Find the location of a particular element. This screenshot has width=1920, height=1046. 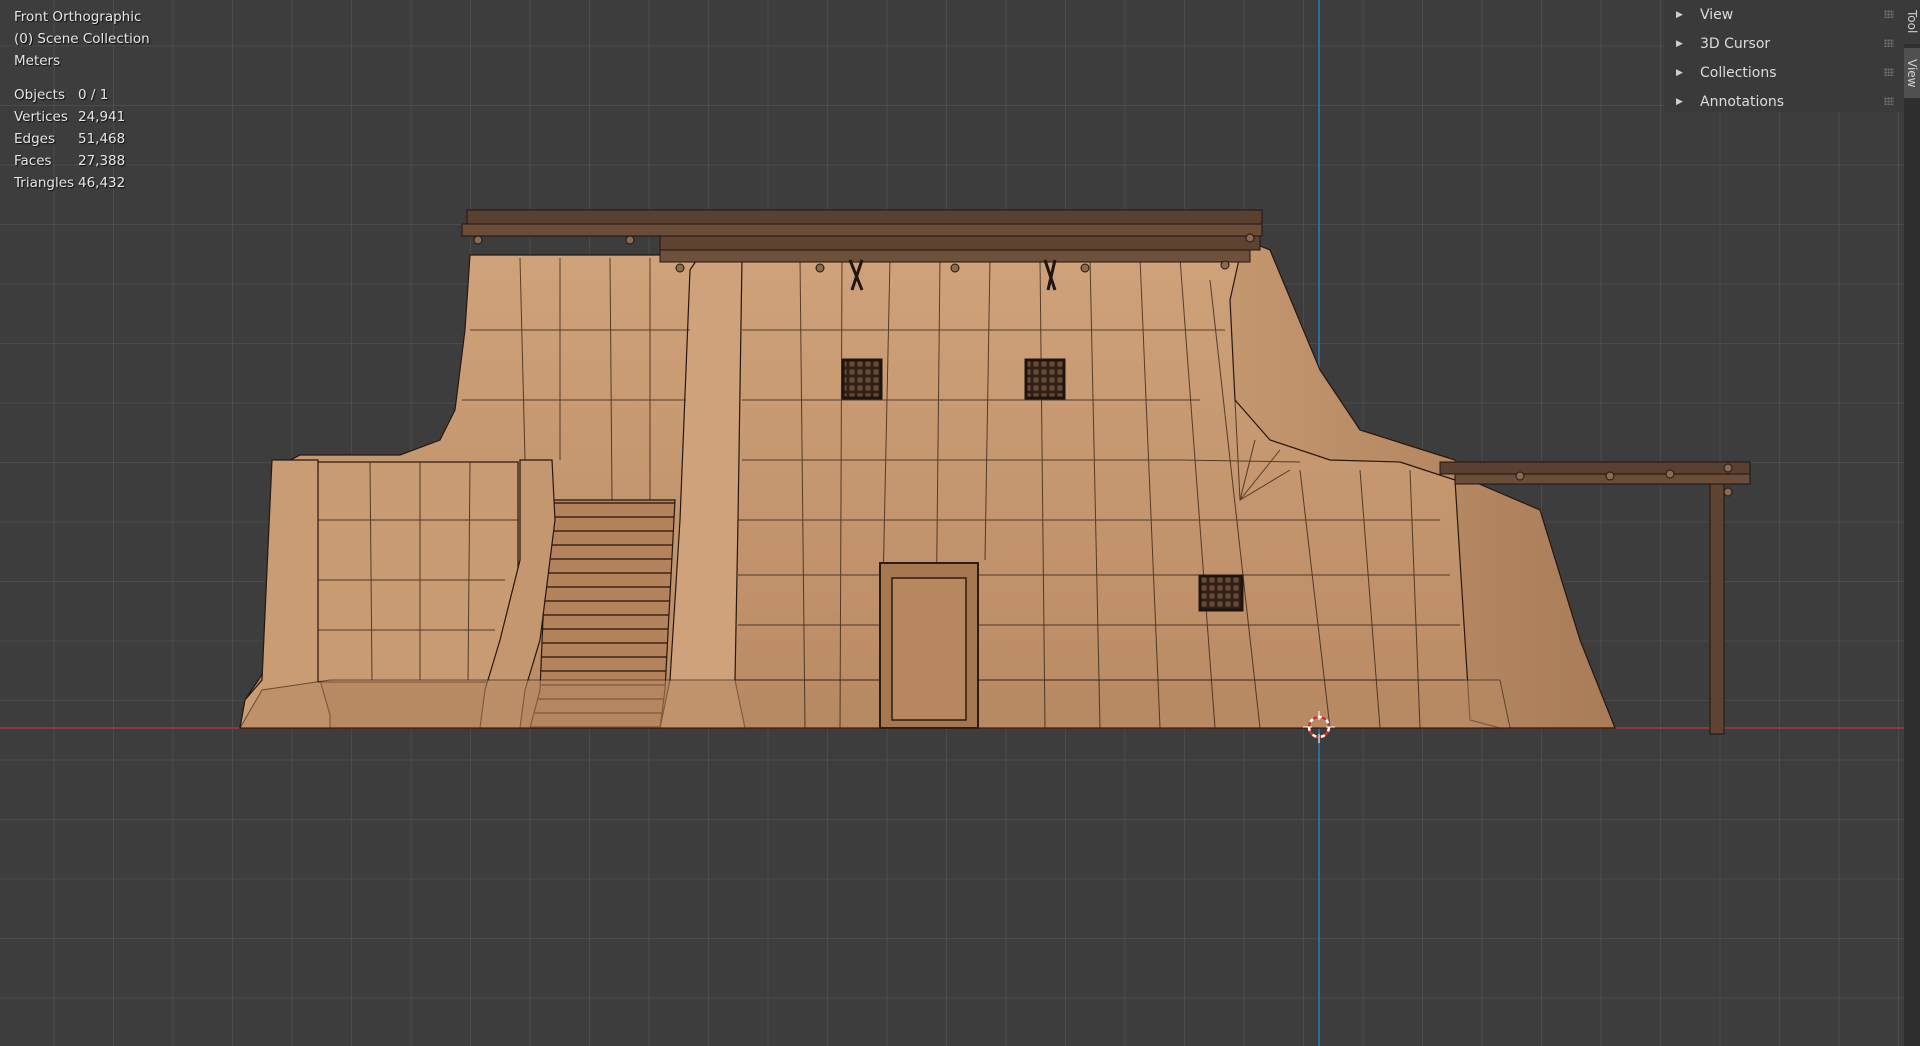

tab-tool: Tool is located at coordinates (1912, 22).